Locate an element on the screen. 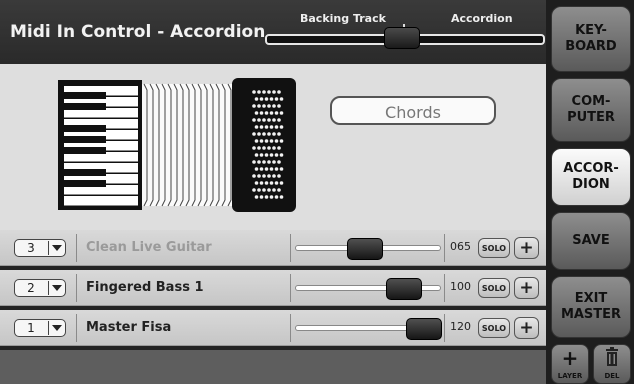 The image size is (634, 384). balance-right-label: Accordion is located at coordinates (482, 18).